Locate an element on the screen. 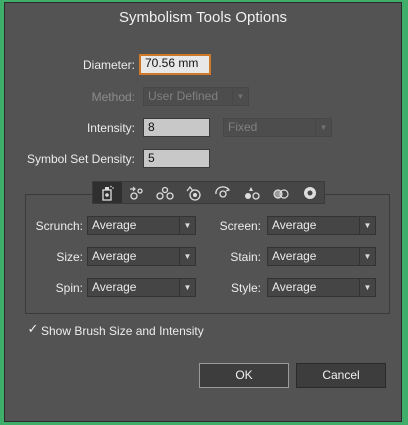  screen-label: Screen: is located at coordinates (240, 226).